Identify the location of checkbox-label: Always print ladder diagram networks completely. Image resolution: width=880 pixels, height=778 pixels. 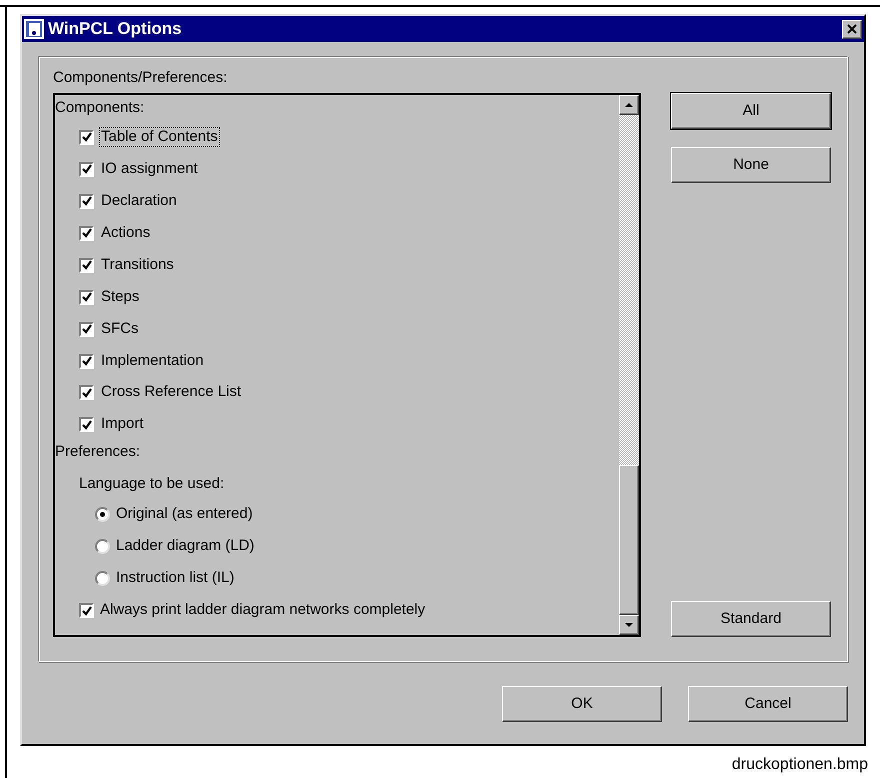
(263, 610).